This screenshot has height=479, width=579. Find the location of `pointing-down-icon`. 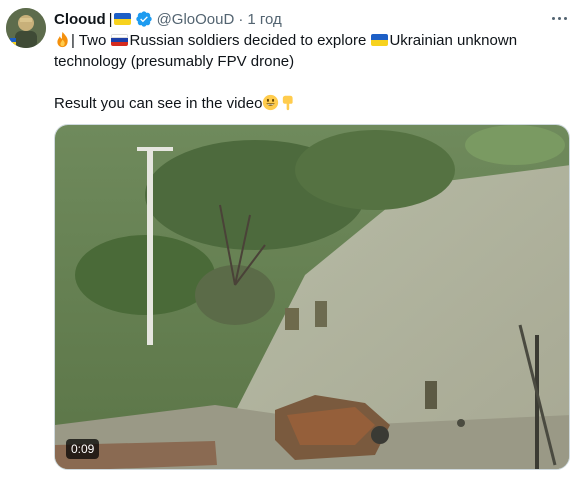

pointing-down-icon is located at coordinates (288, 103).